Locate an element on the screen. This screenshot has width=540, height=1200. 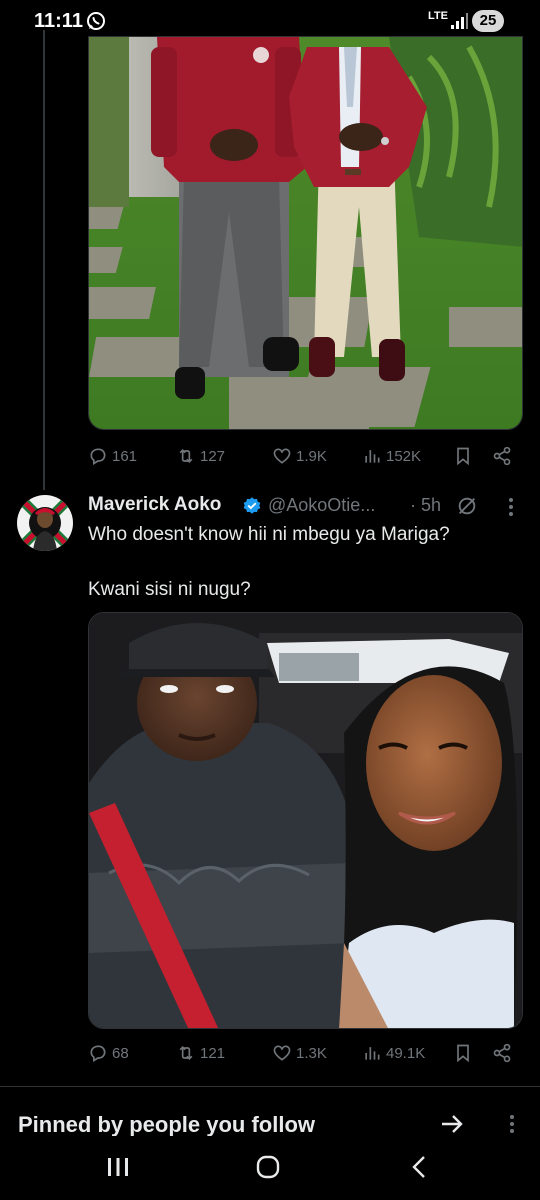
like-count: 1.3K is located at coordinates (311, 1053).